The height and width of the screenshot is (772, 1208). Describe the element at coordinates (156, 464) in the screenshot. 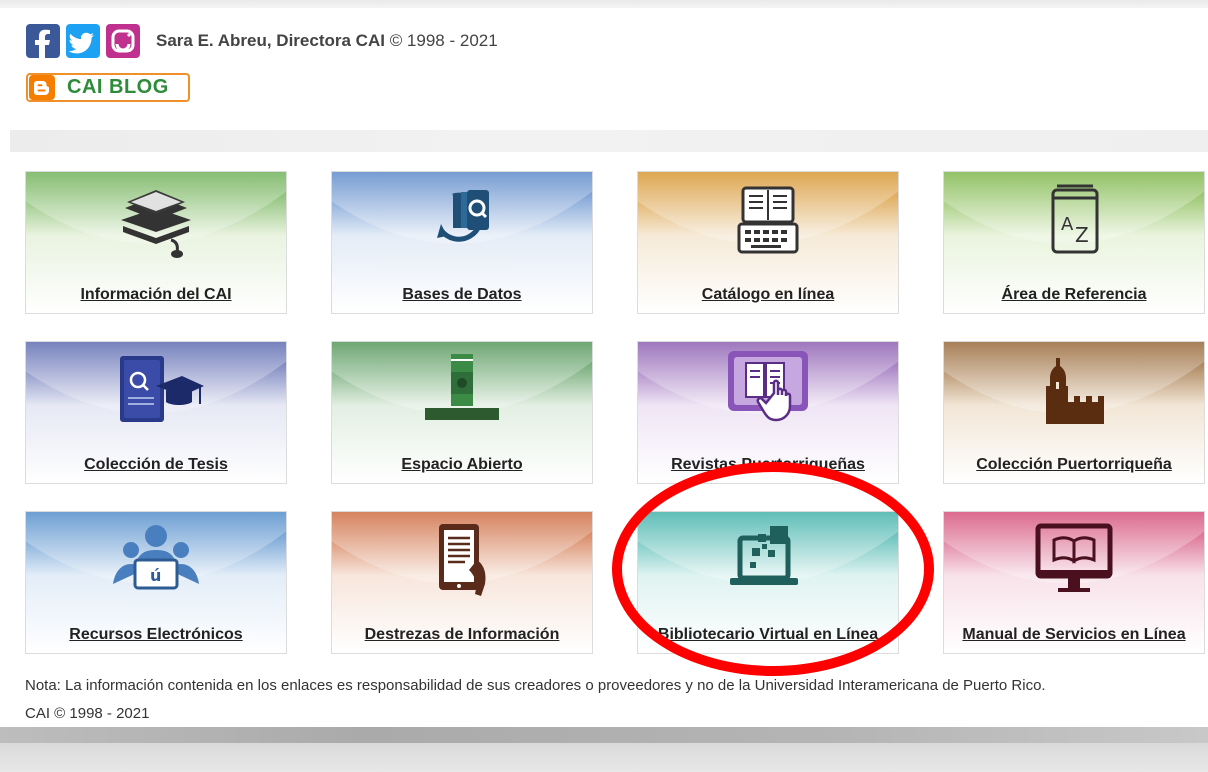

I see `card-label: Colección de Tesis` at that location.